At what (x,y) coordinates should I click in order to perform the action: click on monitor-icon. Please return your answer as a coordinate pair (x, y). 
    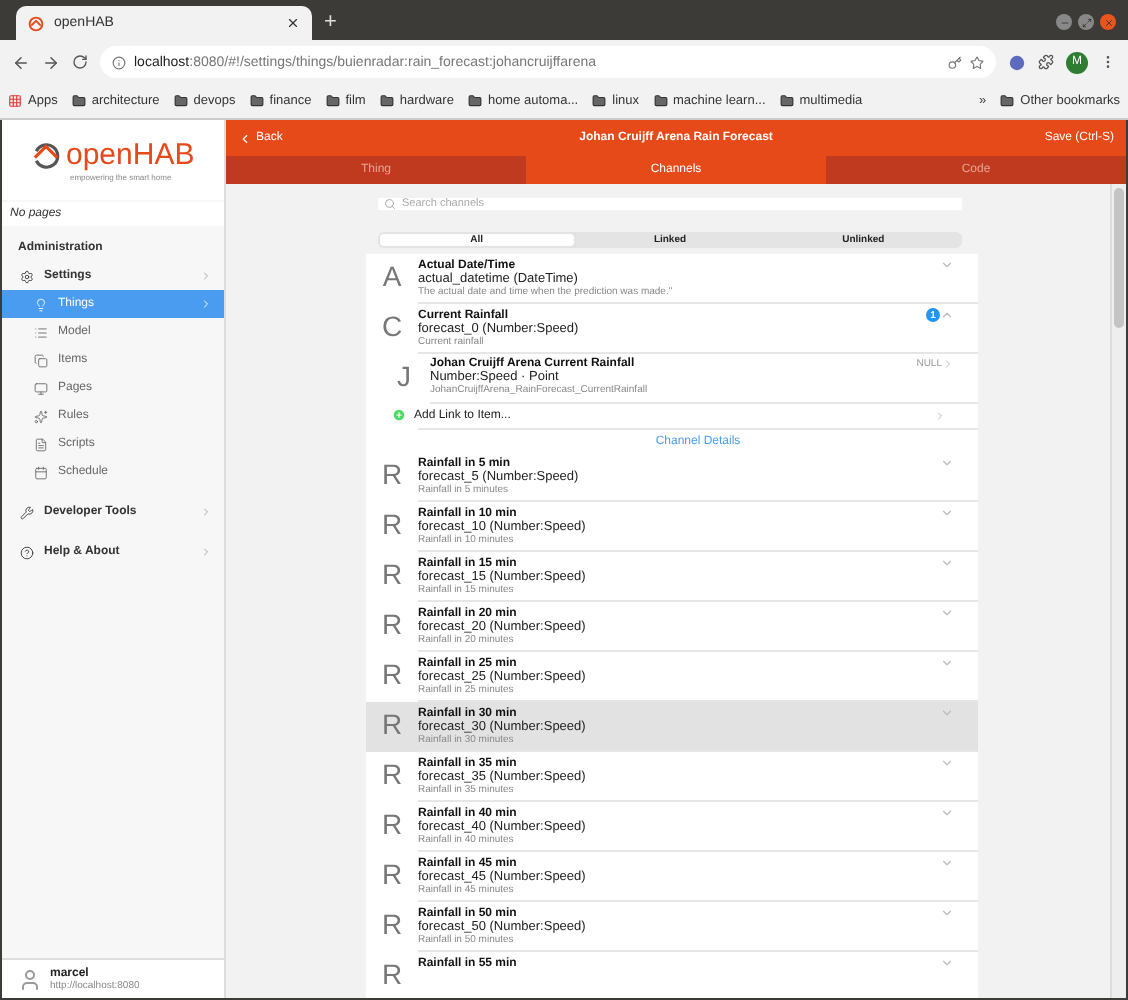
    Looking at the image, I should click on (41, 388).